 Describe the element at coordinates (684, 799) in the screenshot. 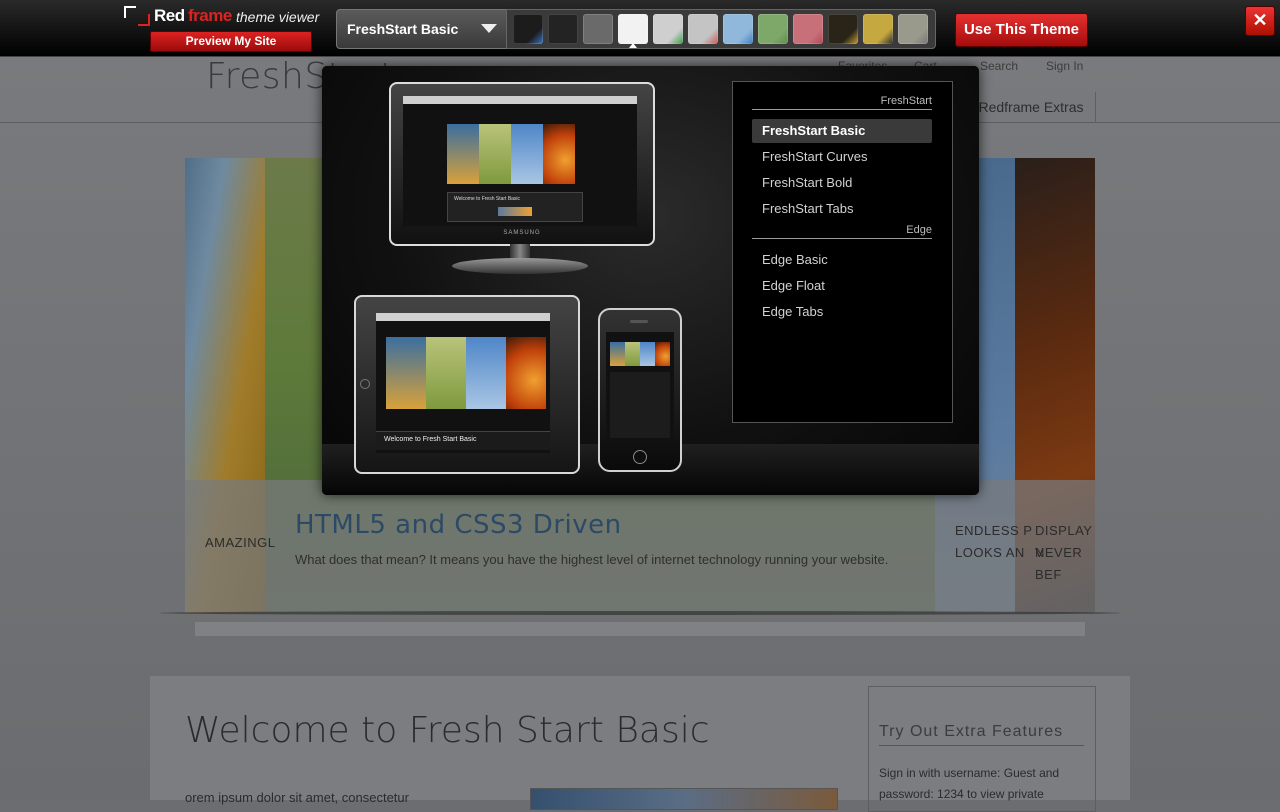

I see `content-image` at that location.